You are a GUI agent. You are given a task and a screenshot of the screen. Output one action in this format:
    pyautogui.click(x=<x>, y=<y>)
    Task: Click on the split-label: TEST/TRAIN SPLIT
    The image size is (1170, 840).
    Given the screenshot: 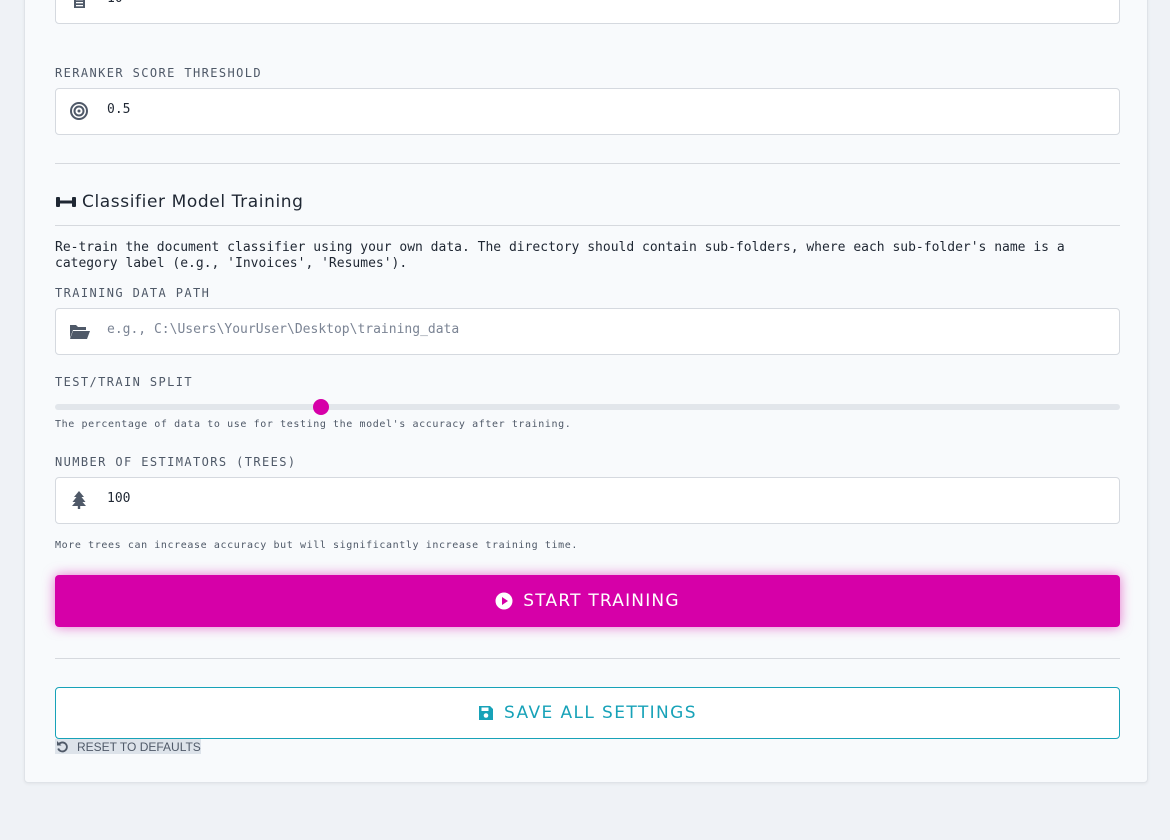 What is the action you would take?
    pyautogui.click(x=124, y=382)
    